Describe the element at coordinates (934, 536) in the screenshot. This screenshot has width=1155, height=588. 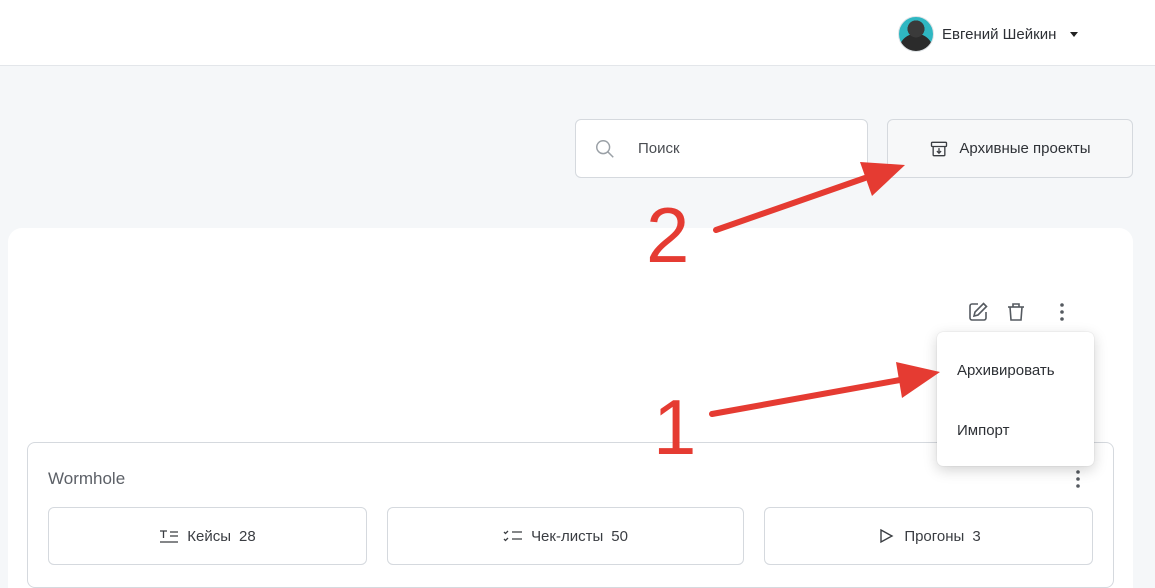
I see `runs-label: Прогоны` at that location.